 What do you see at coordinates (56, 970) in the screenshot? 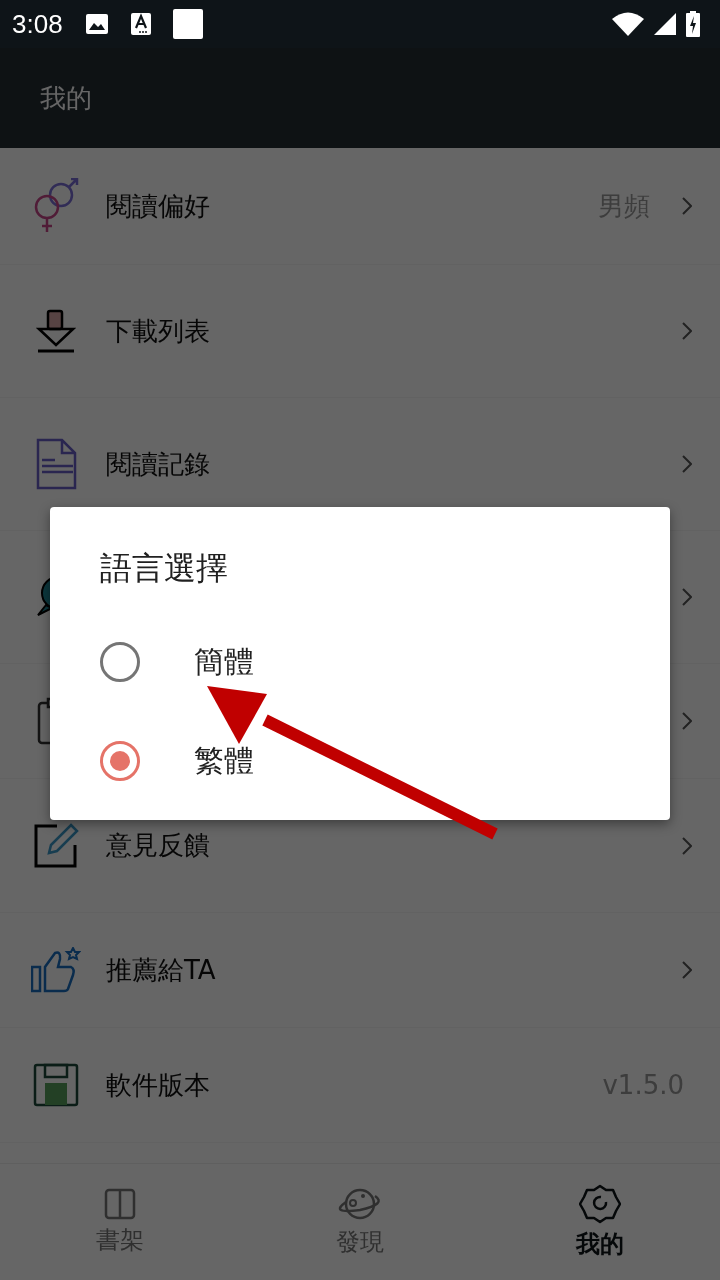
I see `thumbs-up-icon` at bounding box center [56, 970].